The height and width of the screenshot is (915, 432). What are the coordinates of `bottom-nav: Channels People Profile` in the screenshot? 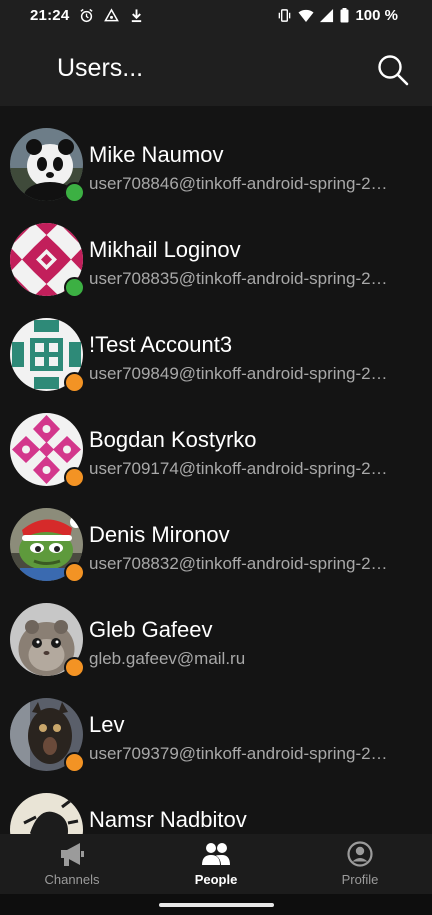 It's located at (216, 864).